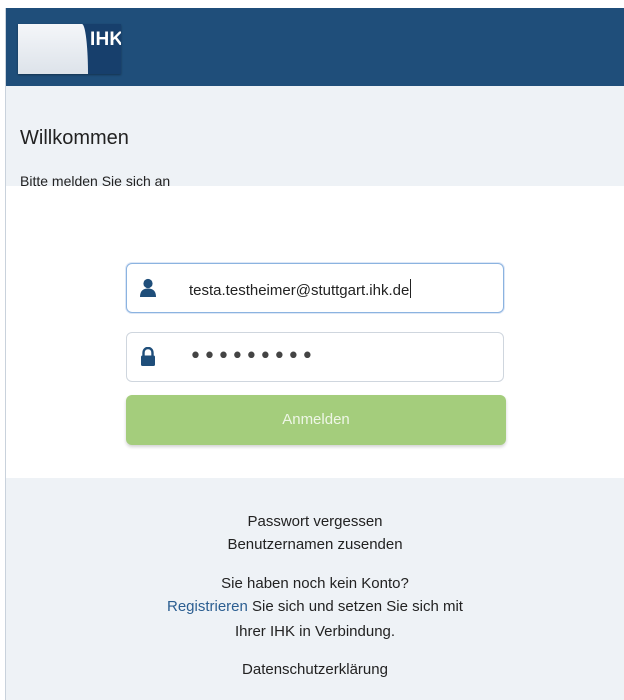 The height and width of the screenshot is (700, 624). Describe the element at coordinates (74, 138) in the screenshot. I see `page-title: Willkommen` at that location.